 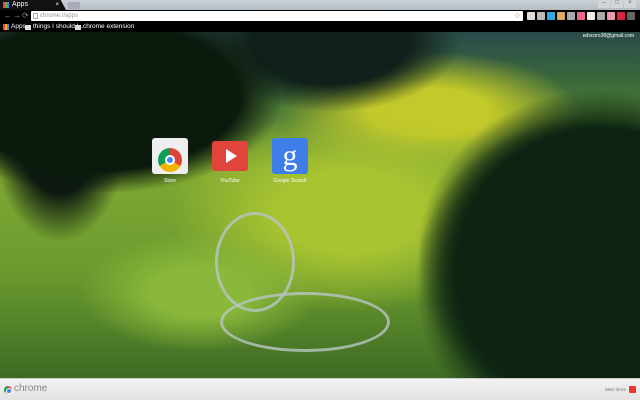 What do you see at coordinates (31, 388) in the screenshot?
I see `chrome-wordmark: chrome` at bounding box center [31, 388].